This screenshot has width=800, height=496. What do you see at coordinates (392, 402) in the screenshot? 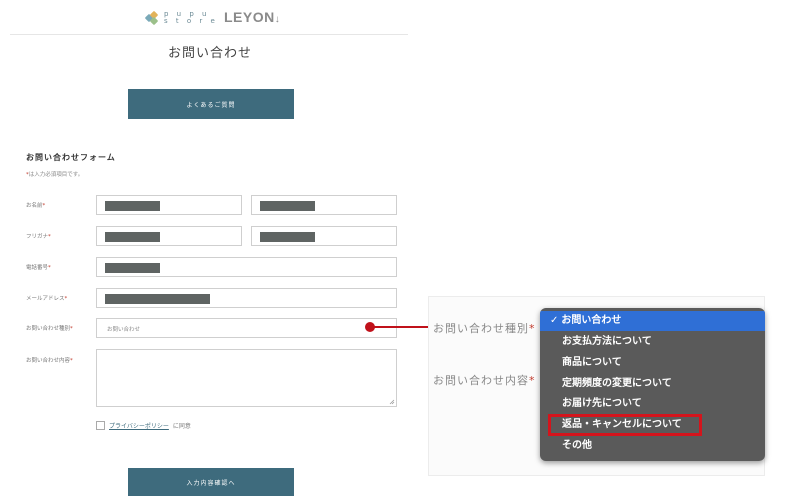
I see `resize-handle-icon` at bounding box center [392, 402].